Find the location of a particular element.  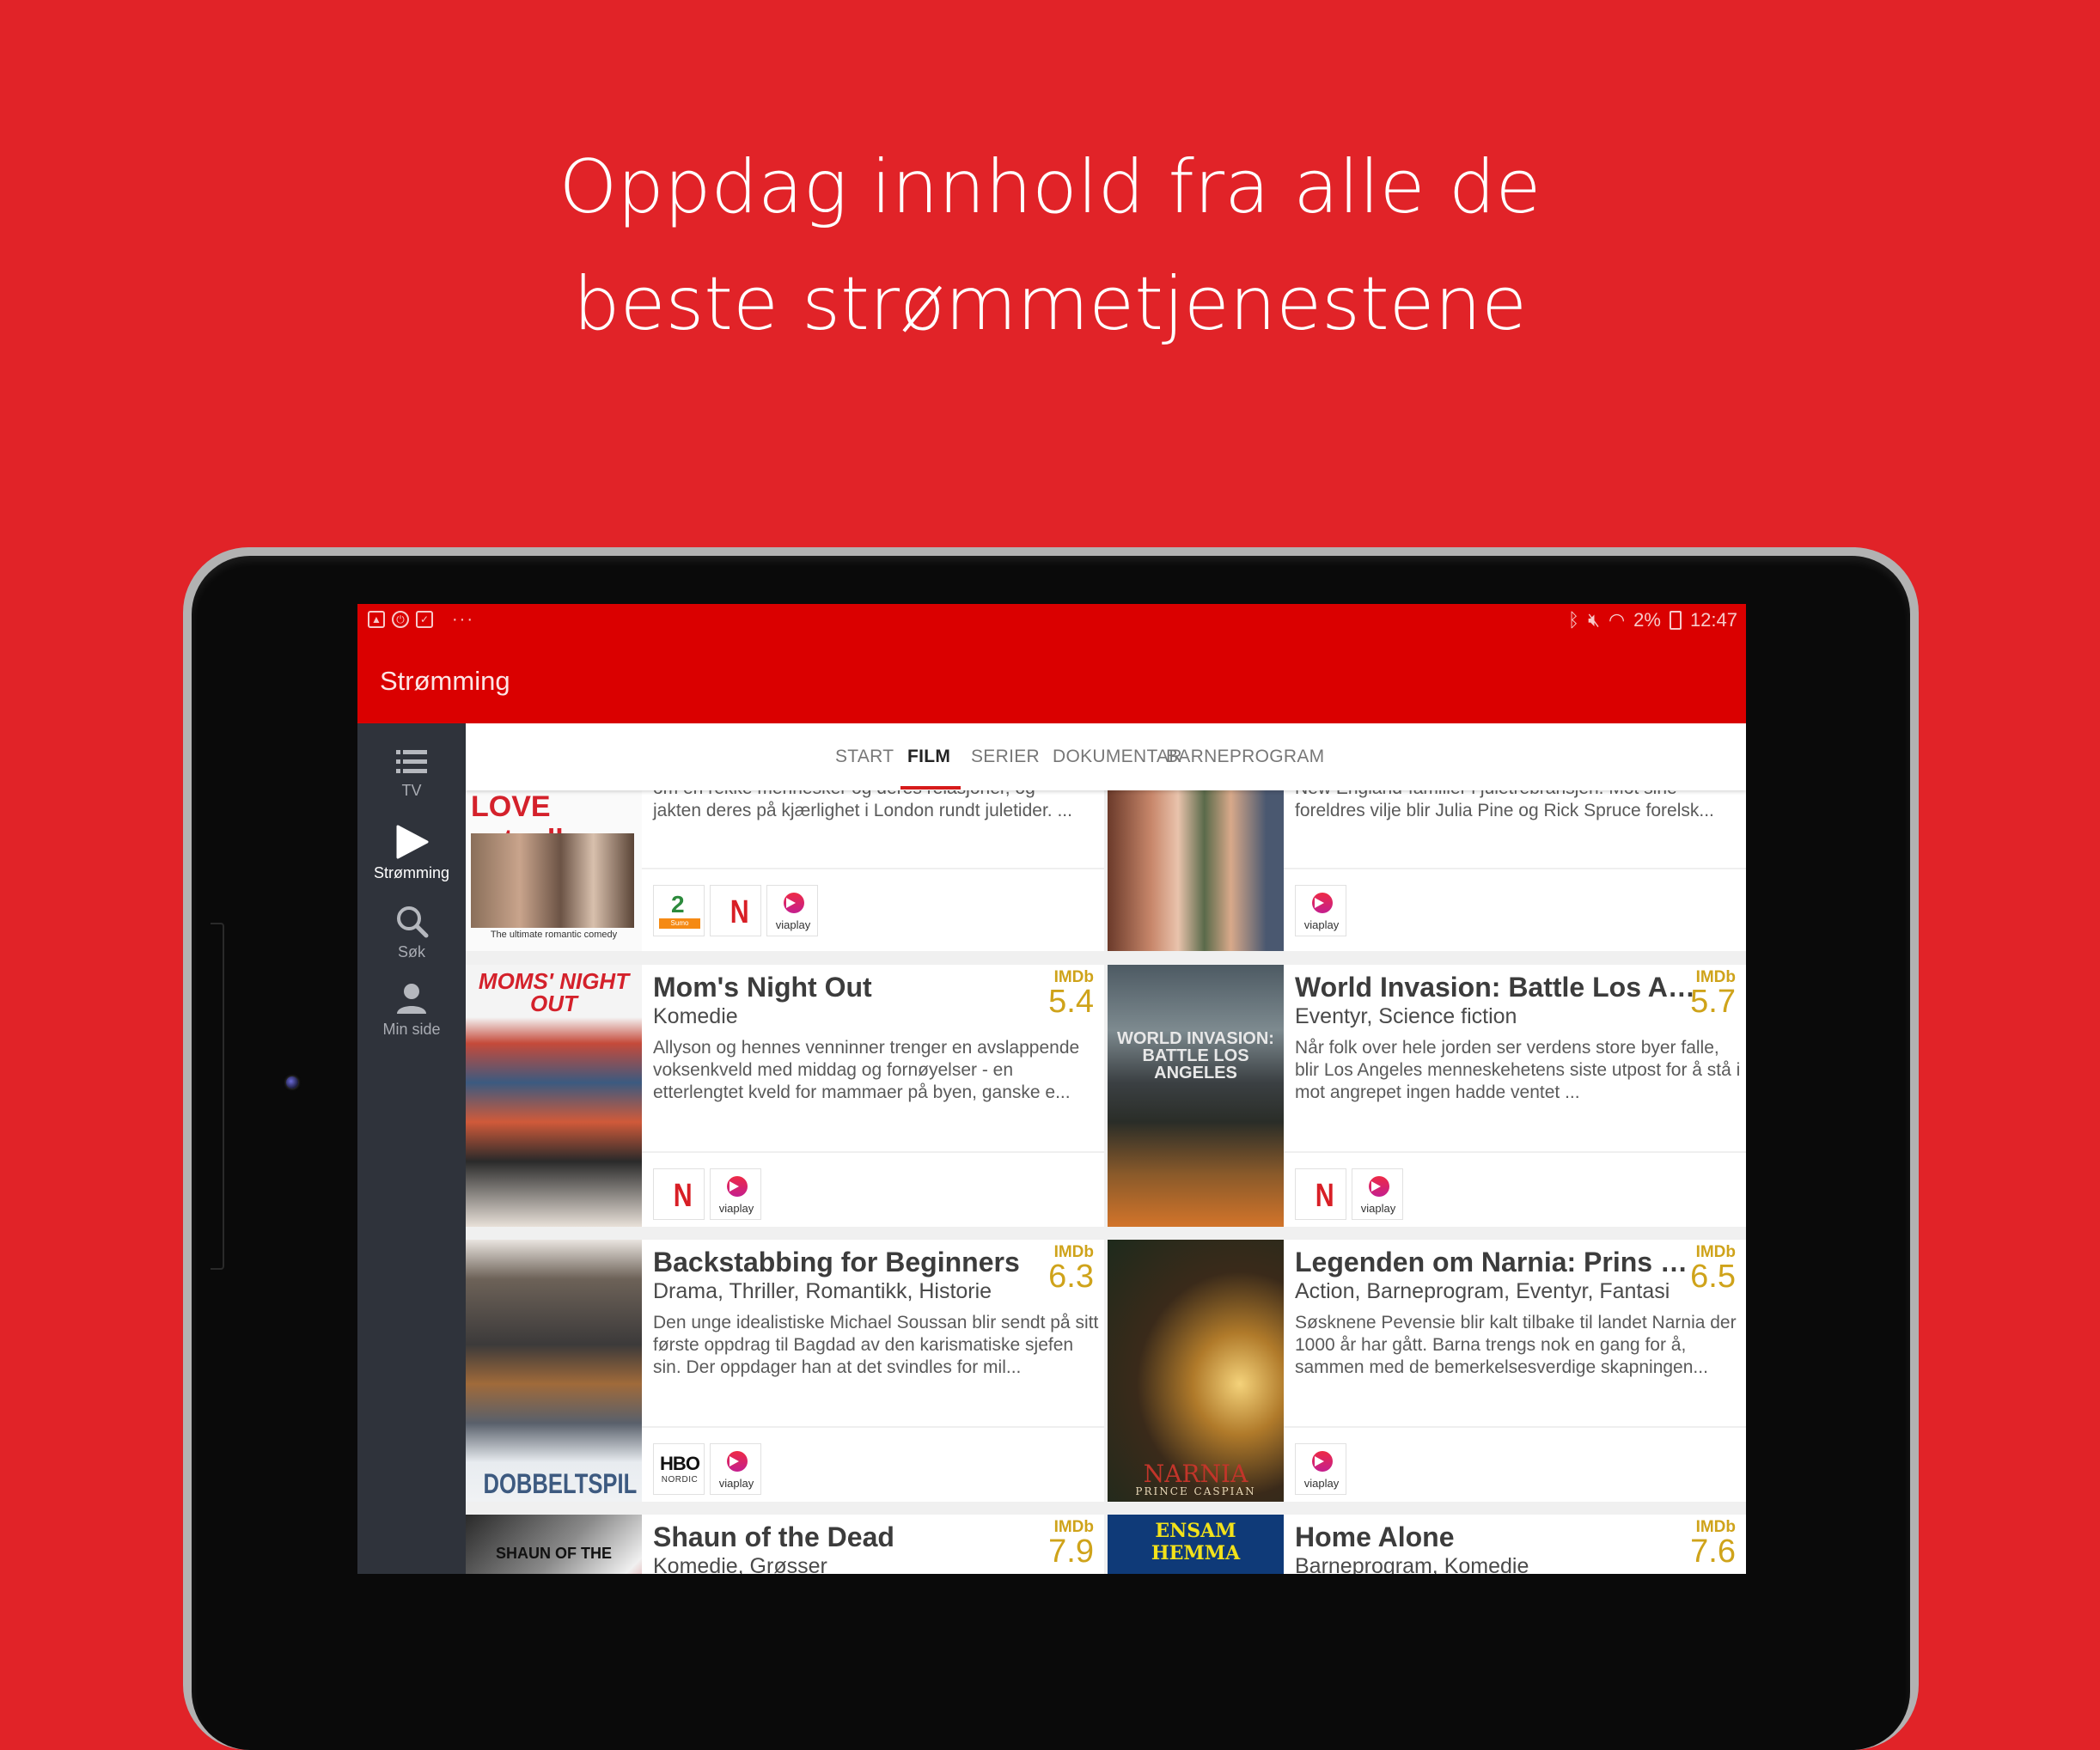

sidebar-item-sok: Søk is located at coordinates (411, 932).